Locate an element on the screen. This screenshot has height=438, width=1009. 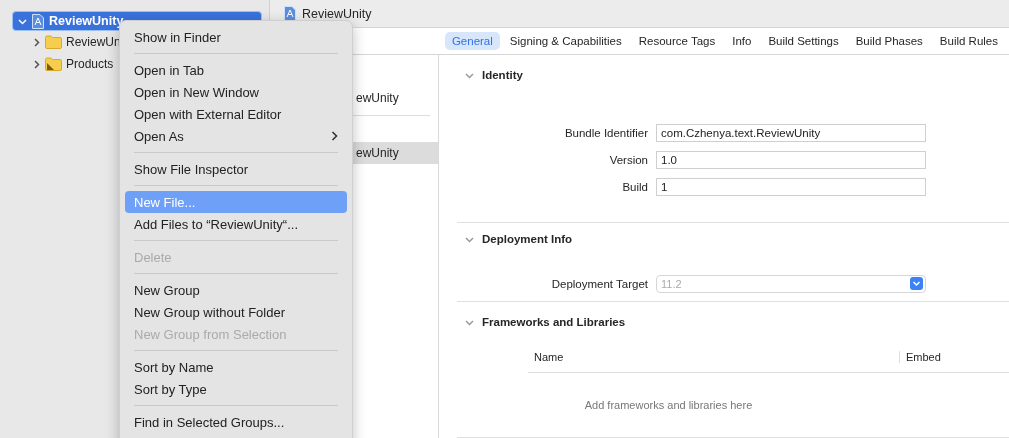
section-title: Frameworks and Libraries is located at coordinates (554, 322).